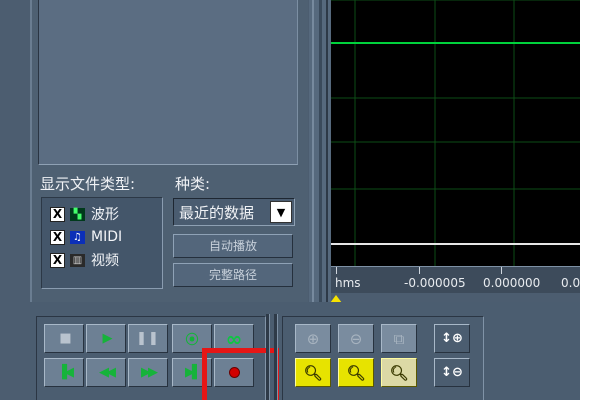 This screenshot has height=400, width=600. I want to click on ruler-tick-label: 0.000000, so click(512, 283).